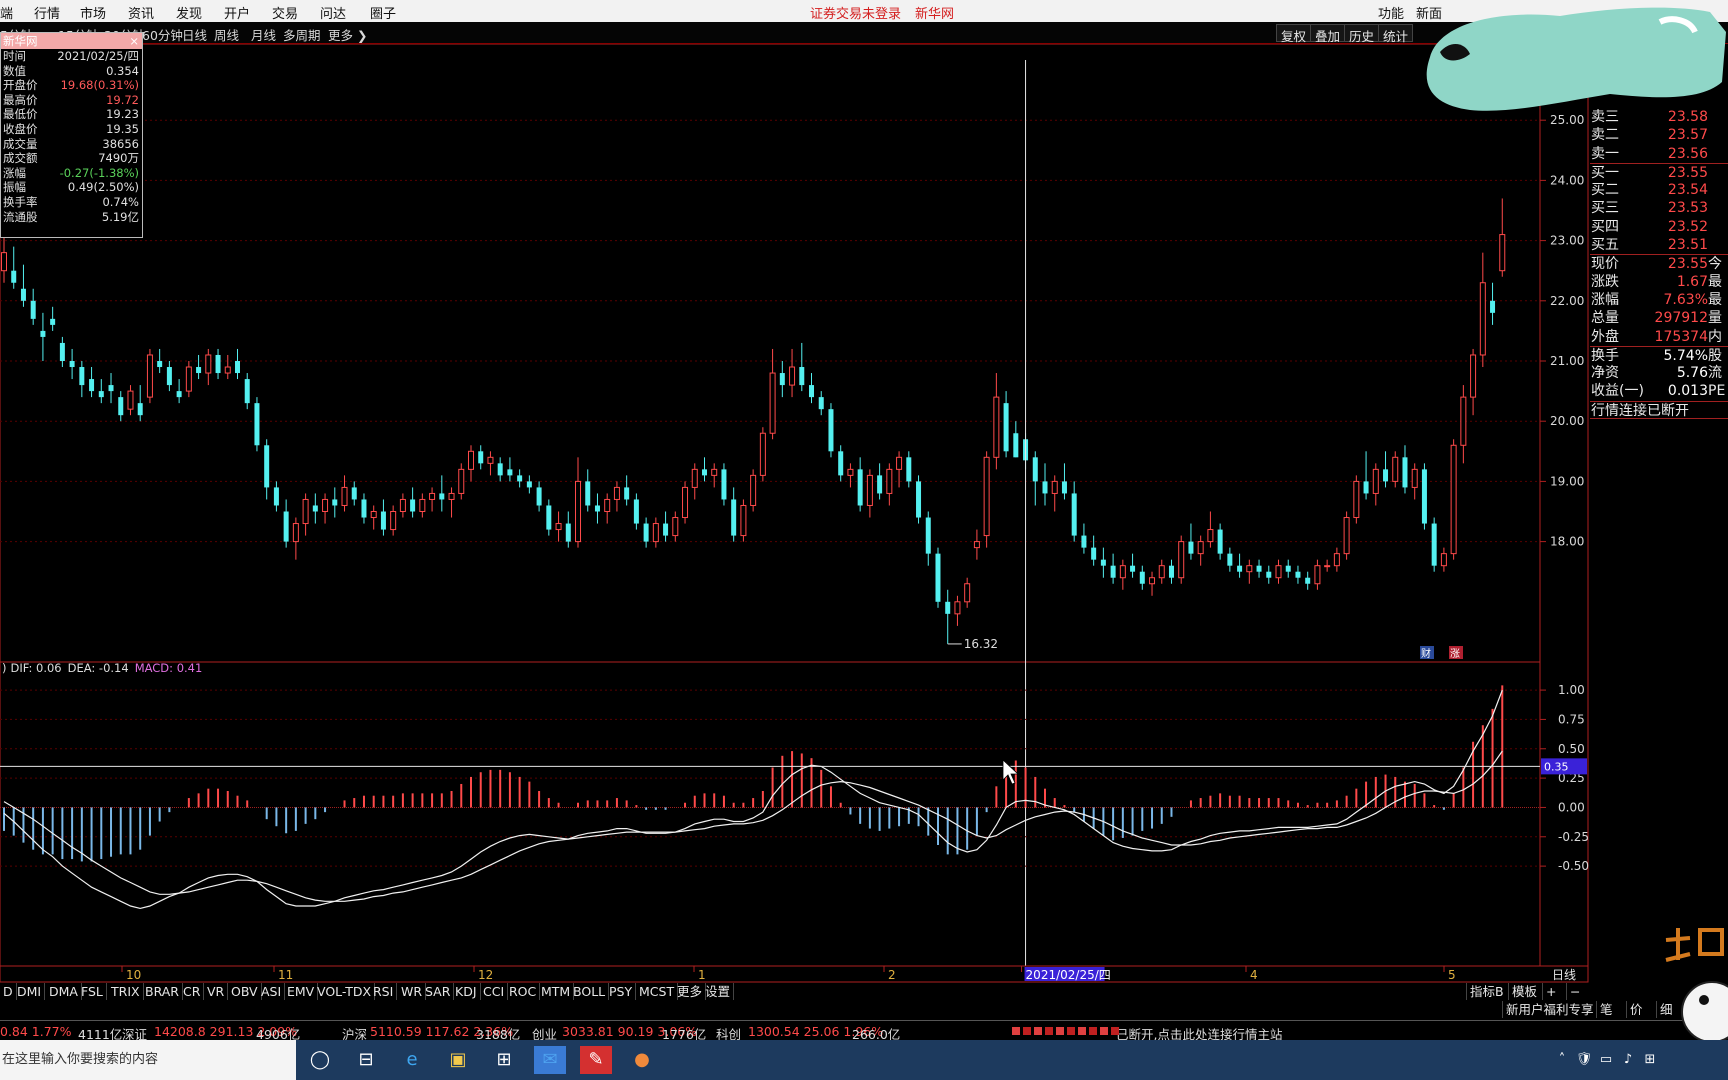  What do you see at coordinates (302, 34) in the screenshot?
I see `period-tab-7: 多周期` at bounding box center [302, 34].